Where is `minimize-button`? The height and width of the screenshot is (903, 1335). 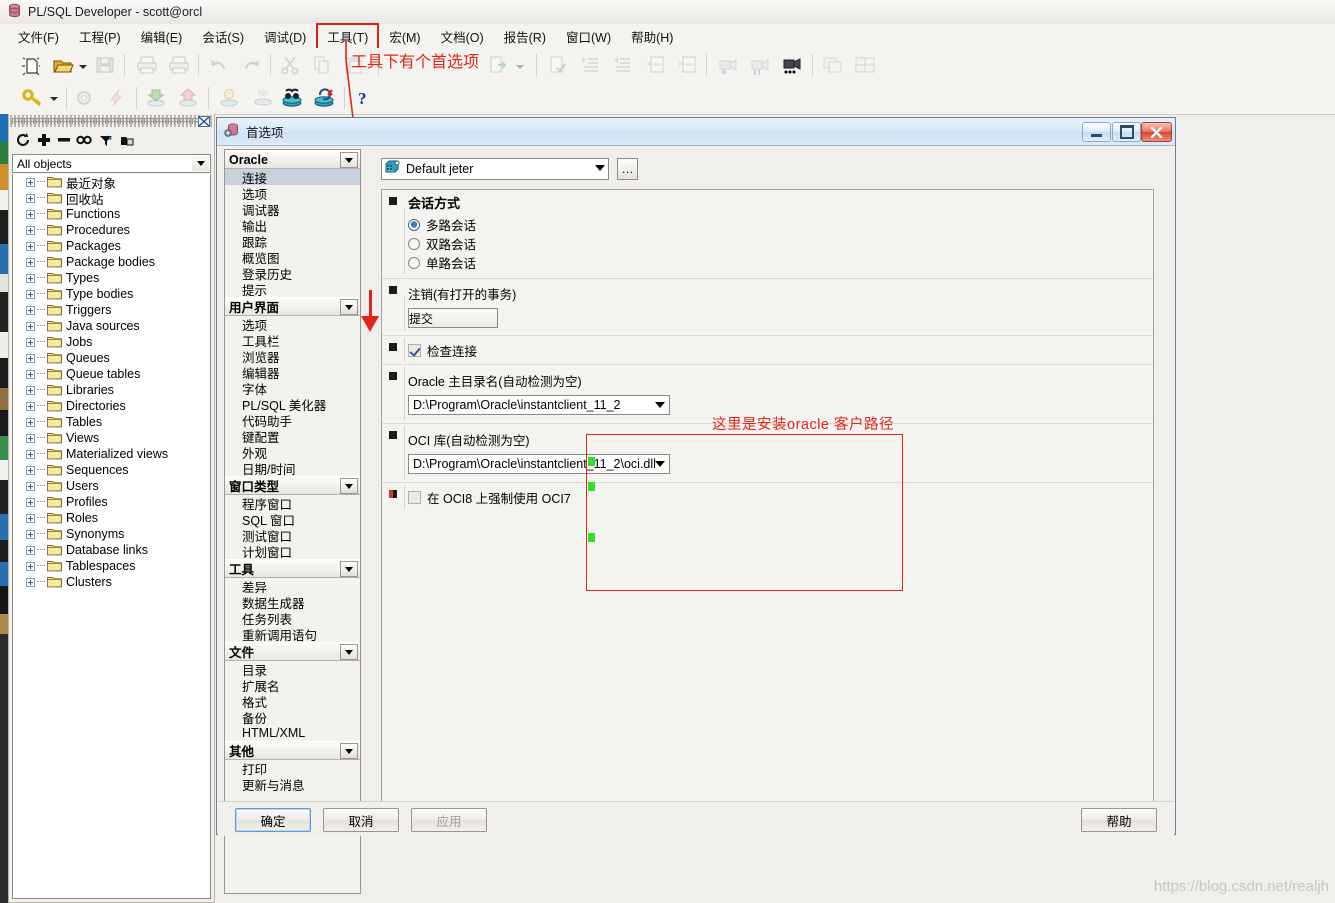
minimize-button is located at coordinates (1096, 132).